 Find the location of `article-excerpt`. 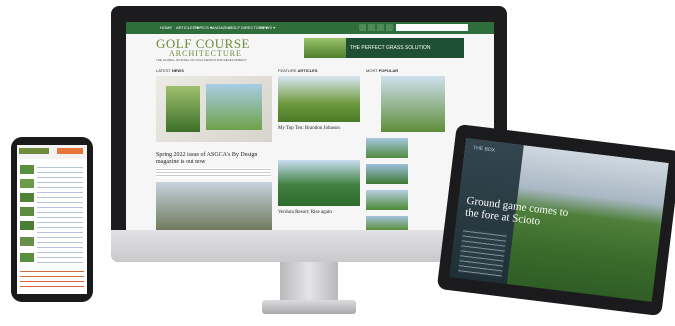

article-excerpt is located at coordinates (213, 173).